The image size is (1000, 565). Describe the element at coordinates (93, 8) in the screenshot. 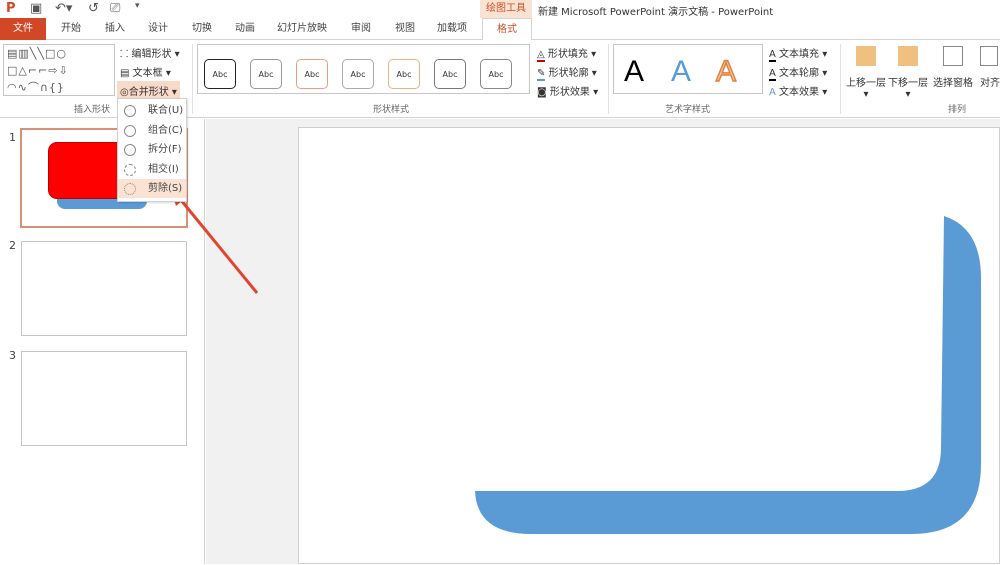

I see `redo-icon: ↺` at that location.